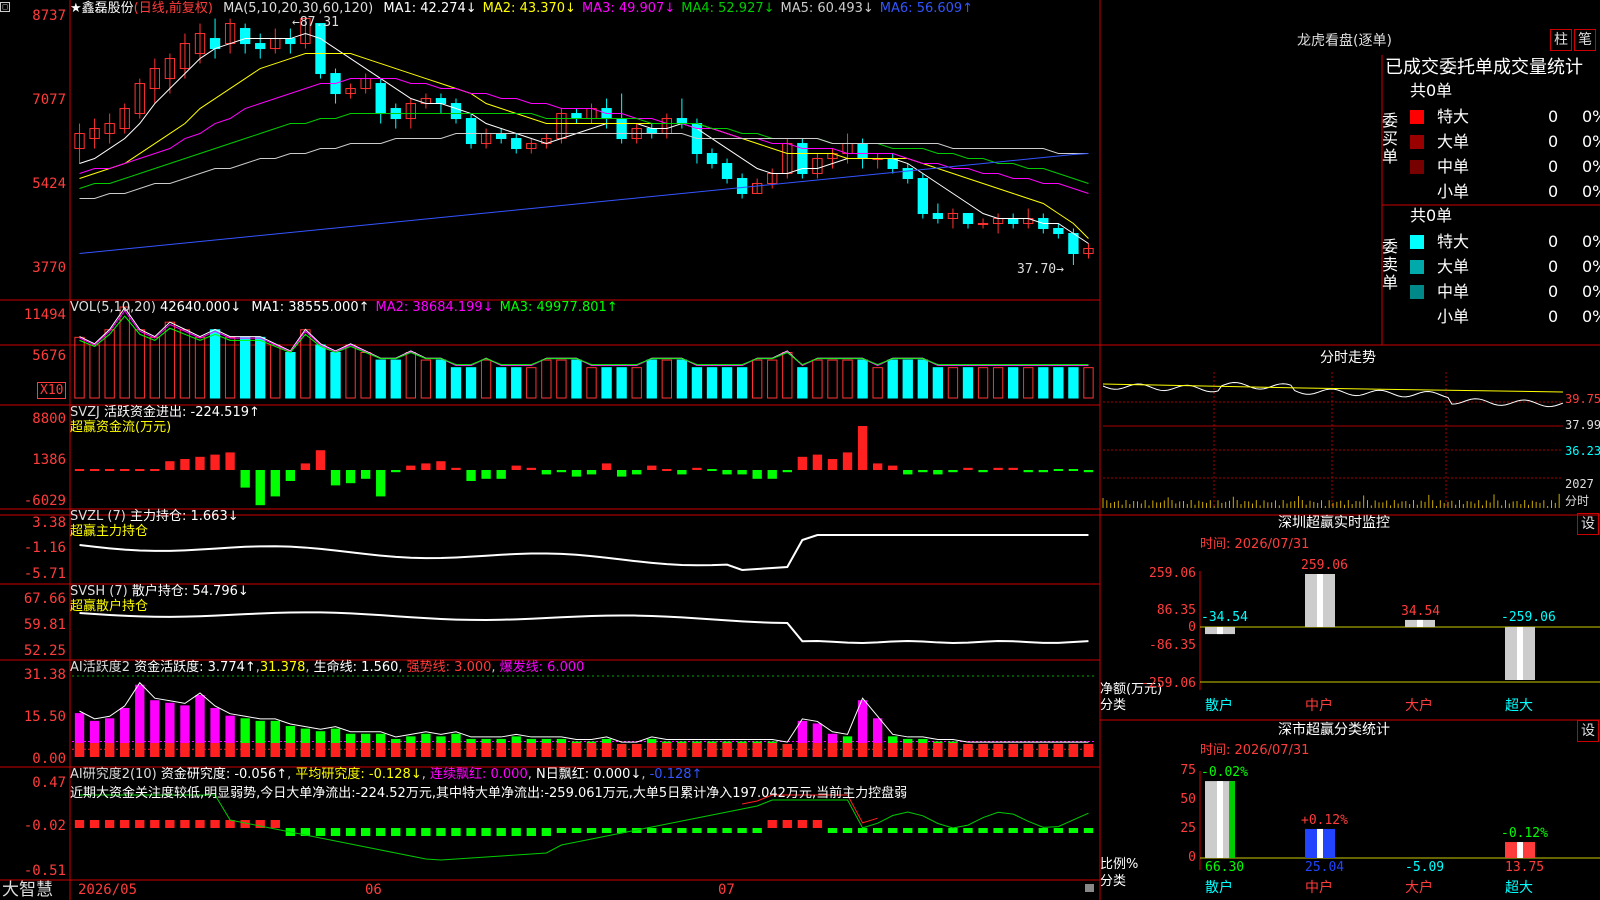 This screenshot has height=900, width=1600. I want to click on sell-name-2: 中单, so click(1453, 291).